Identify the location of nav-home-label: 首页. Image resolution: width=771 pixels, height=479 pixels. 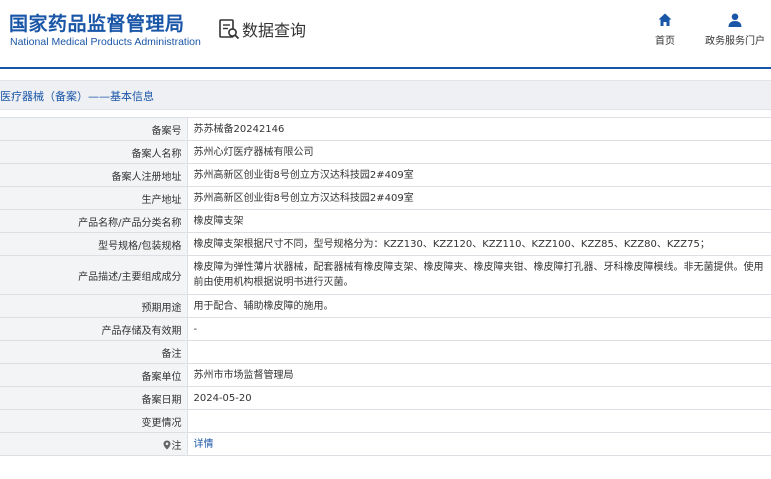
(665, 41).